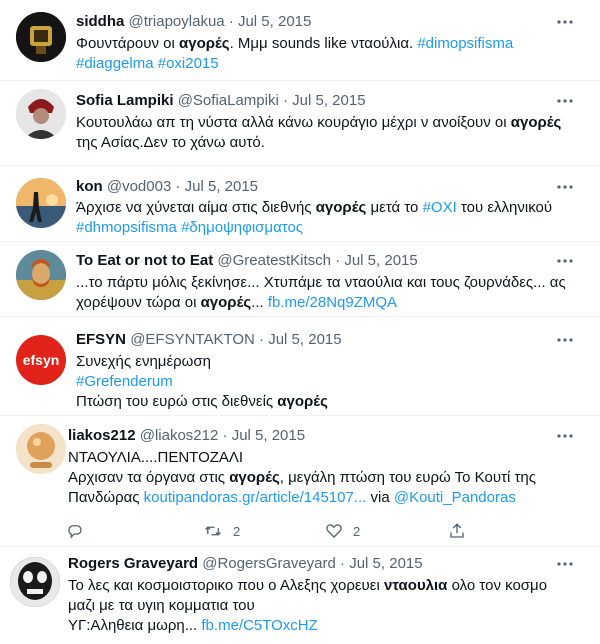  Describe the element at coordinates (177, 21) in the screenshot. I see `handle: @triapoylakua` at that location.